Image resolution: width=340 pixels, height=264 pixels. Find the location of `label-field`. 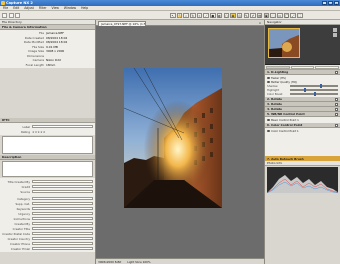

label-field is located at coordinates (62, 126).